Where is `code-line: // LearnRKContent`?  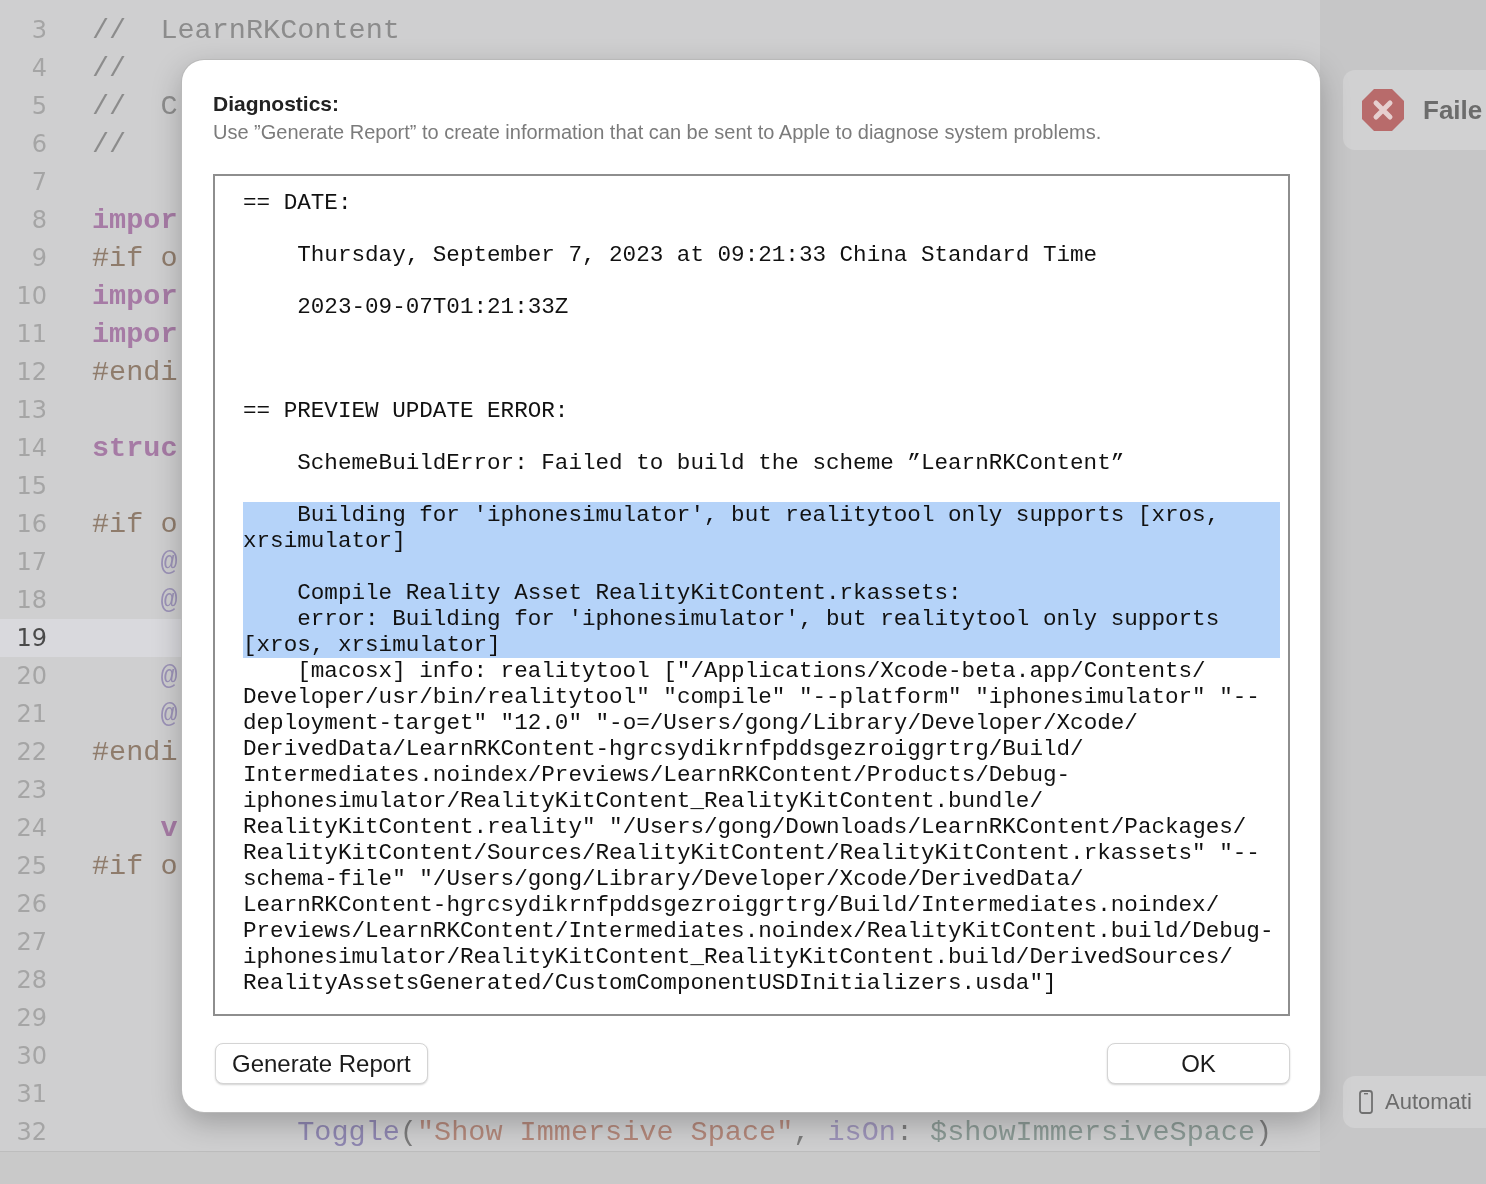 code-line: // LearnRKContent is located at coordinates (246, 30).